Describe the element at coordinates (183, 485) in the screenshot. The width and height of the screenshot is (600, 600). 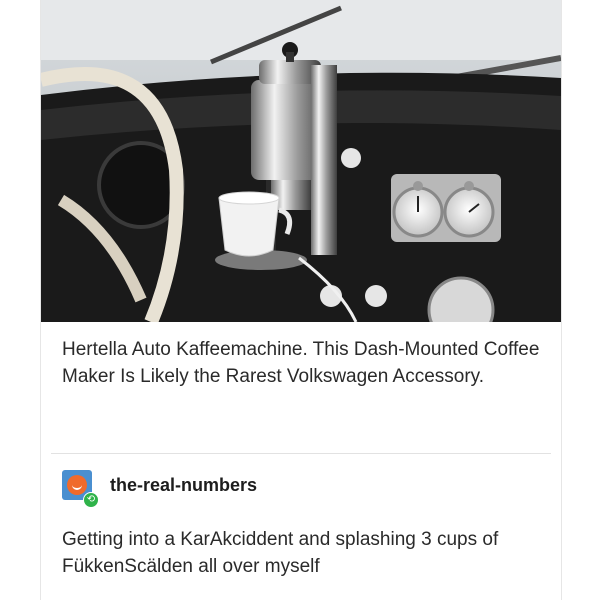
I see `reblog-username: the-real-numbers` at that location.